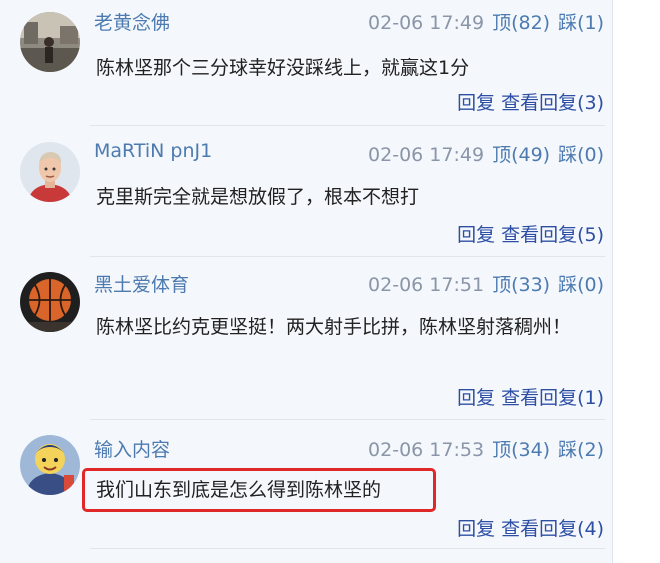 This screenshot has height=563, width=660. Describe the element at coordinates (486, 283) in the screenshot. I see `comment-meta: 02-06 17:51 顶(33) 踩(0)` at that location.